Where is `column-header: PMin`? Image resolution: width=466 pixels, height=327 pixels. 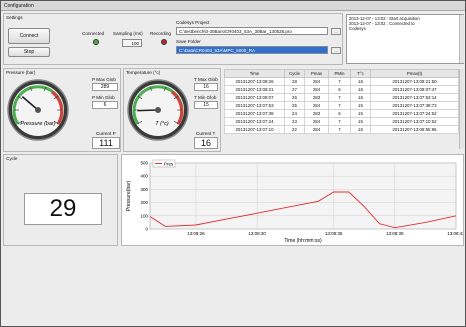 column-header: PMin is located at coordinates (339, 73).